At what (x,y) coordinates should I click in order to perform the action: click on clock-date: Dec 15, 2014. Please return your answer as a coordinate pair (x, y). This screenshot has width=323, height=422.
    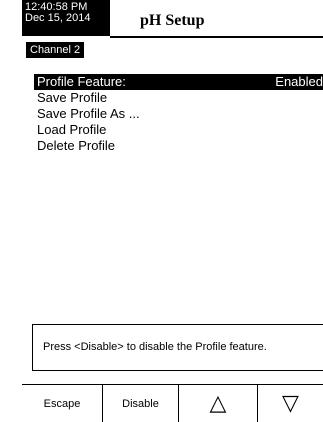
    Looking at the image, I should click on (58, 18).